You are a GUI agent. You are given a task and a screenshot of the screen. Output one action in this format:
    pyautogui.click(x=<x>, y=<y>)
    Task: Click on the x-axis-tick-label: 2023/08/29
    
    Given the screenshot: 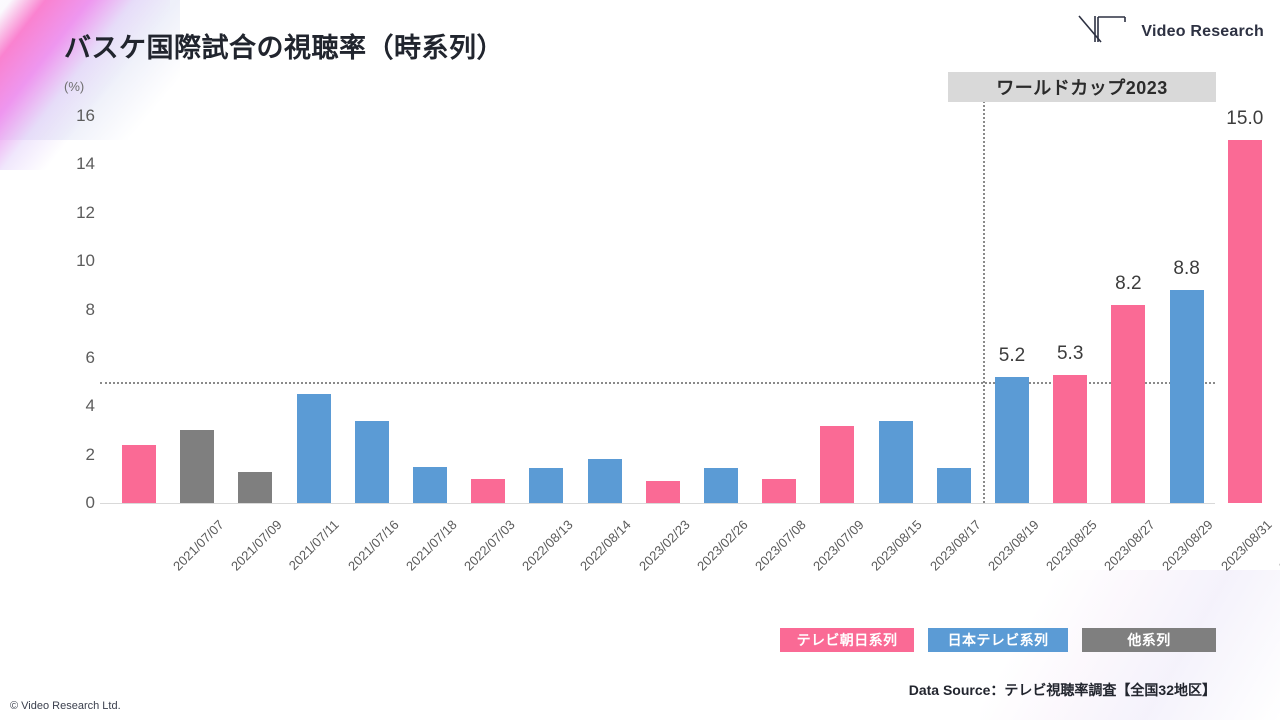 What is the action you would take?
    pyautogui.click(x=1188, y=545)
    